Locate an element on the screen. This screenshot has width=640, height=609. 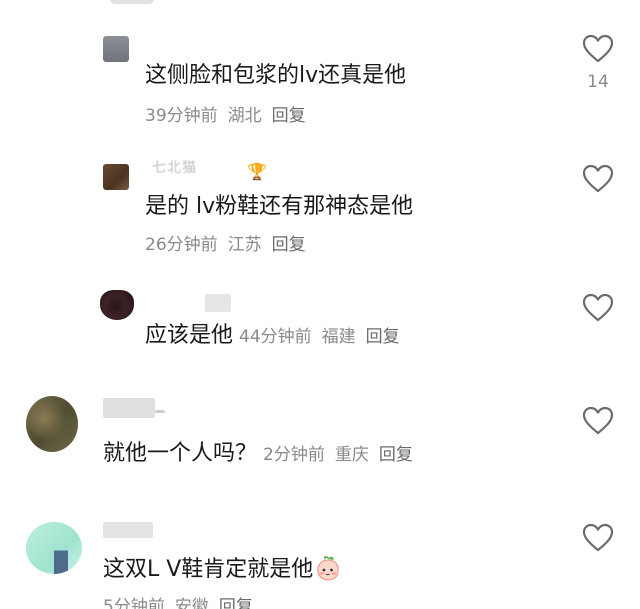
comment-location: 江苏 is located at coordinates (244, 245).